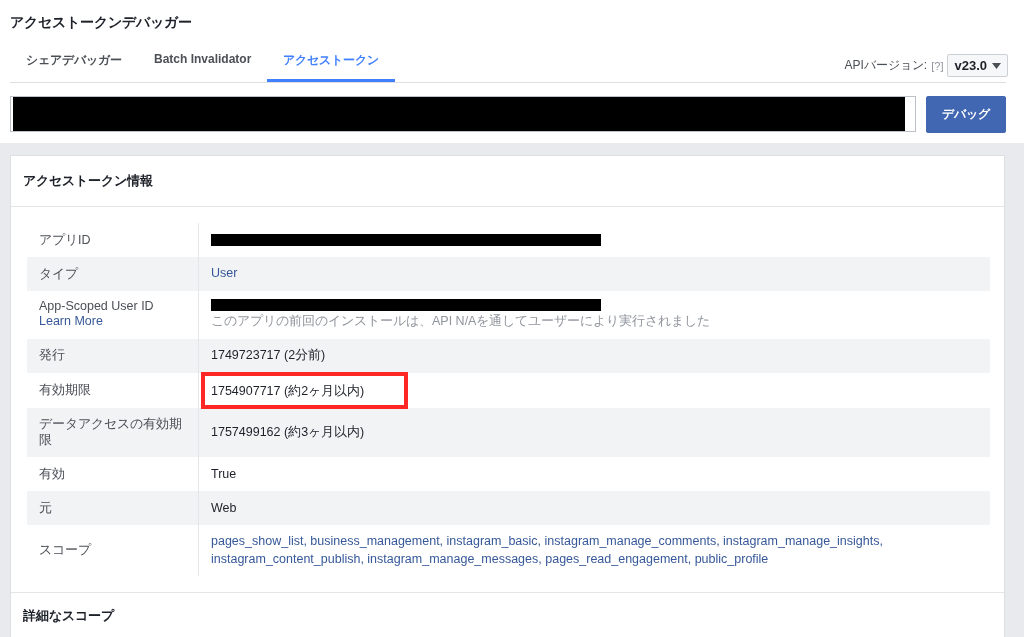 The image size is (1024, 637). I want to click on caret-icon, so click(996, 65).